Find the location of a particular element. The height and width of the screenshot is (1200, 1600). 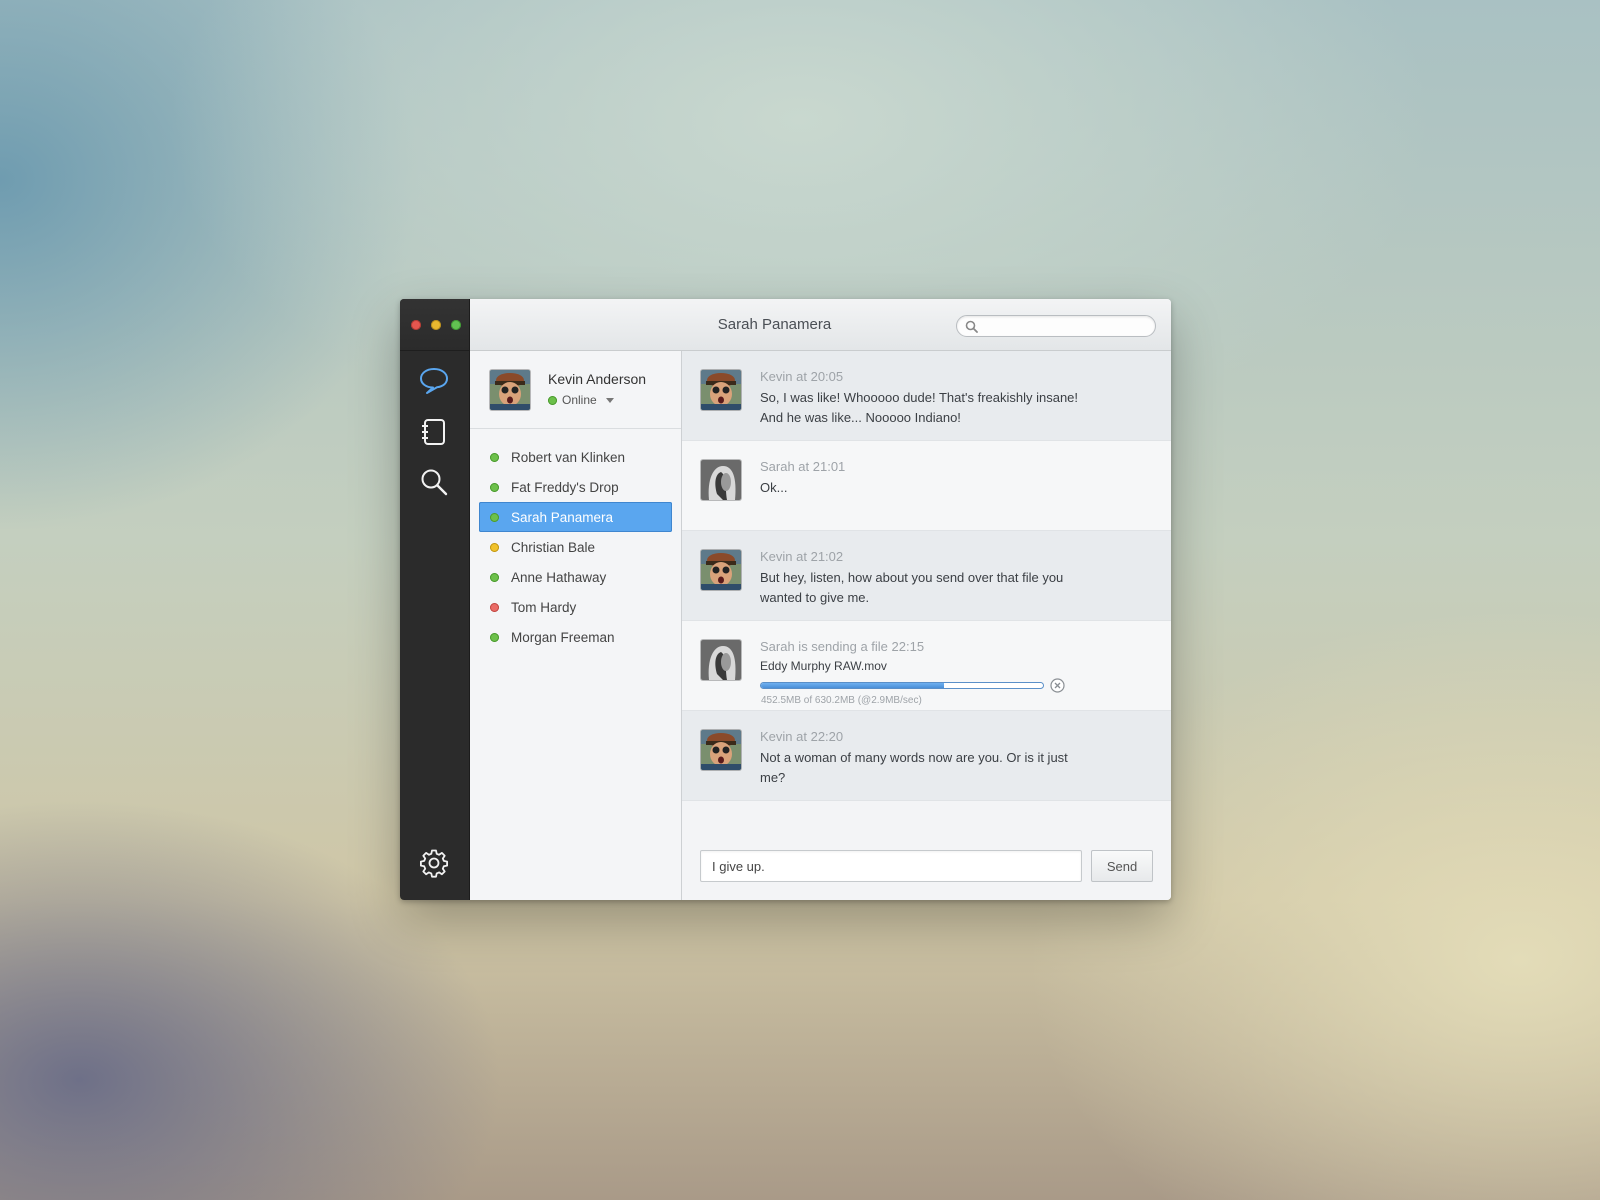

contact-item: Christian Bale is located at coordinates (575, 547).